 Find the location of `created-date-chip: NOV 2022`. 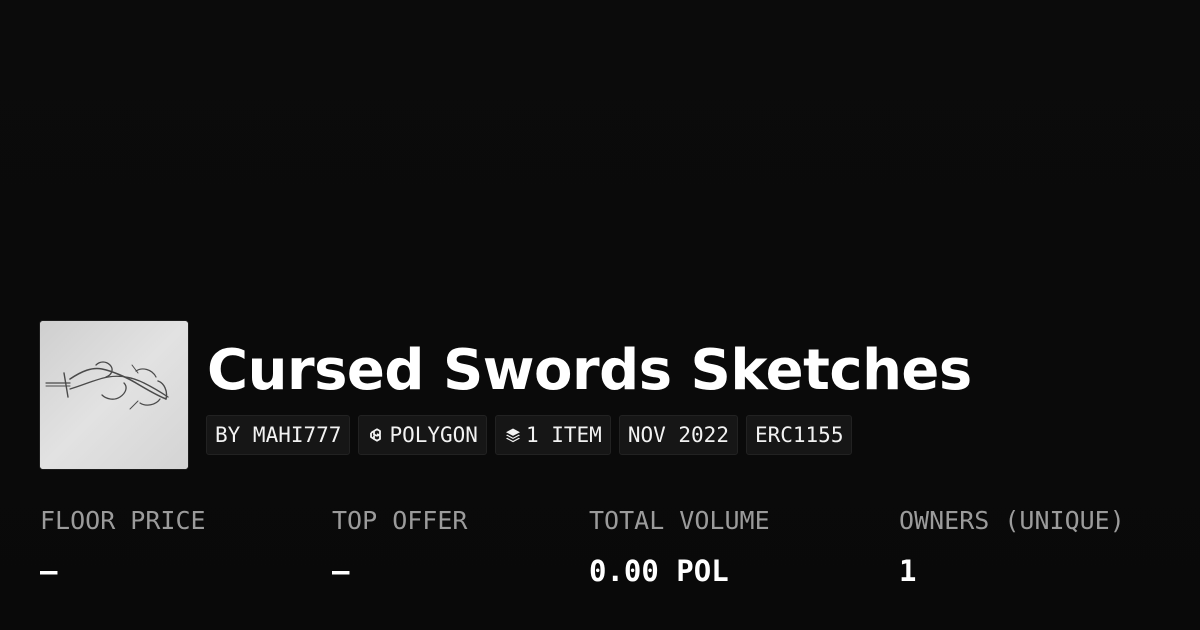

created-date-chip: NOV 2022 is located at coordinates (678, 435).